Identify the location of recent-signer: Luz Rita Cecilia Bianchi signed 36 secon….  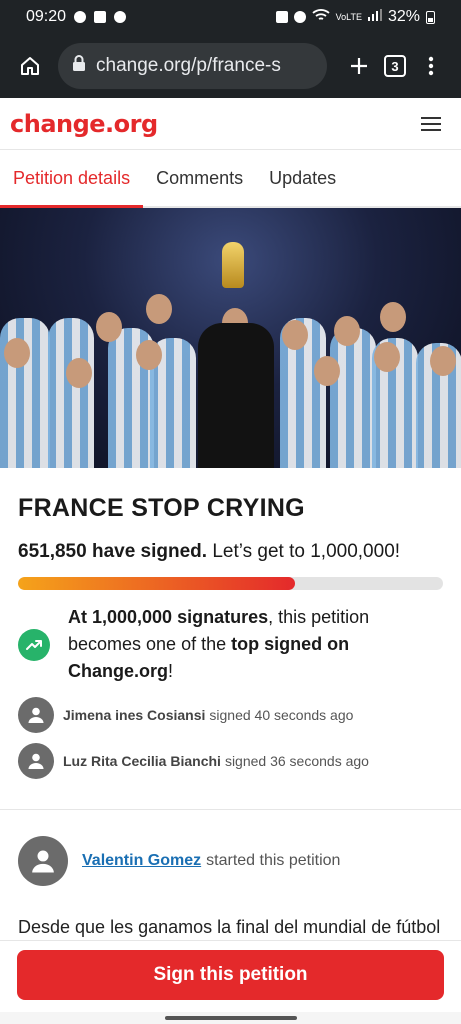
(230, 761).